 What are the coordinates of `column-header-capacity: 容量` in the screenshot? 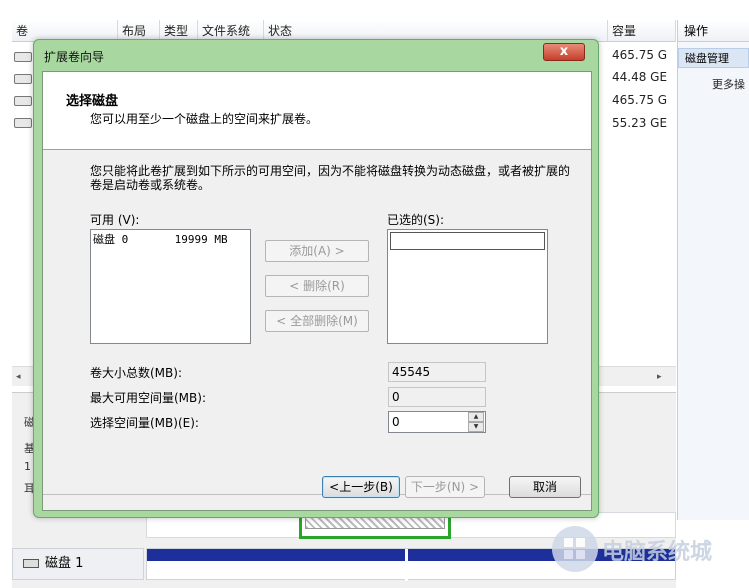 It's located at (642, 31).